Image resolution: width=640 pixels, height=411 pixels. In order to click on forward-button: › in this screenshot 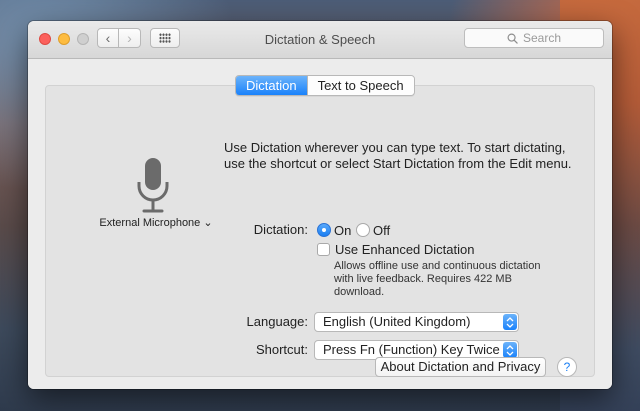, I will do `click(130, 38)`.